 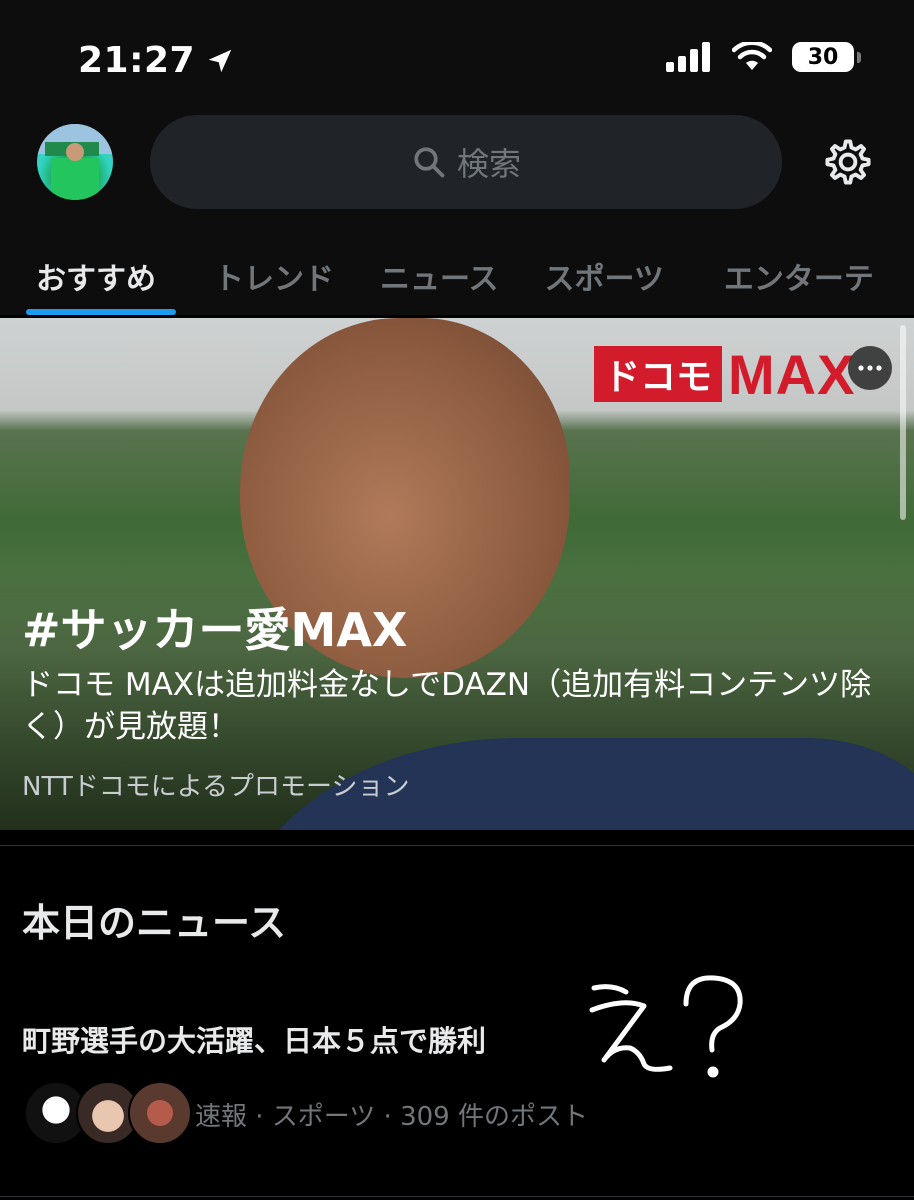 I want to click on docomo-max-logo: ドコモ MAX, so click(x=739, y=374).